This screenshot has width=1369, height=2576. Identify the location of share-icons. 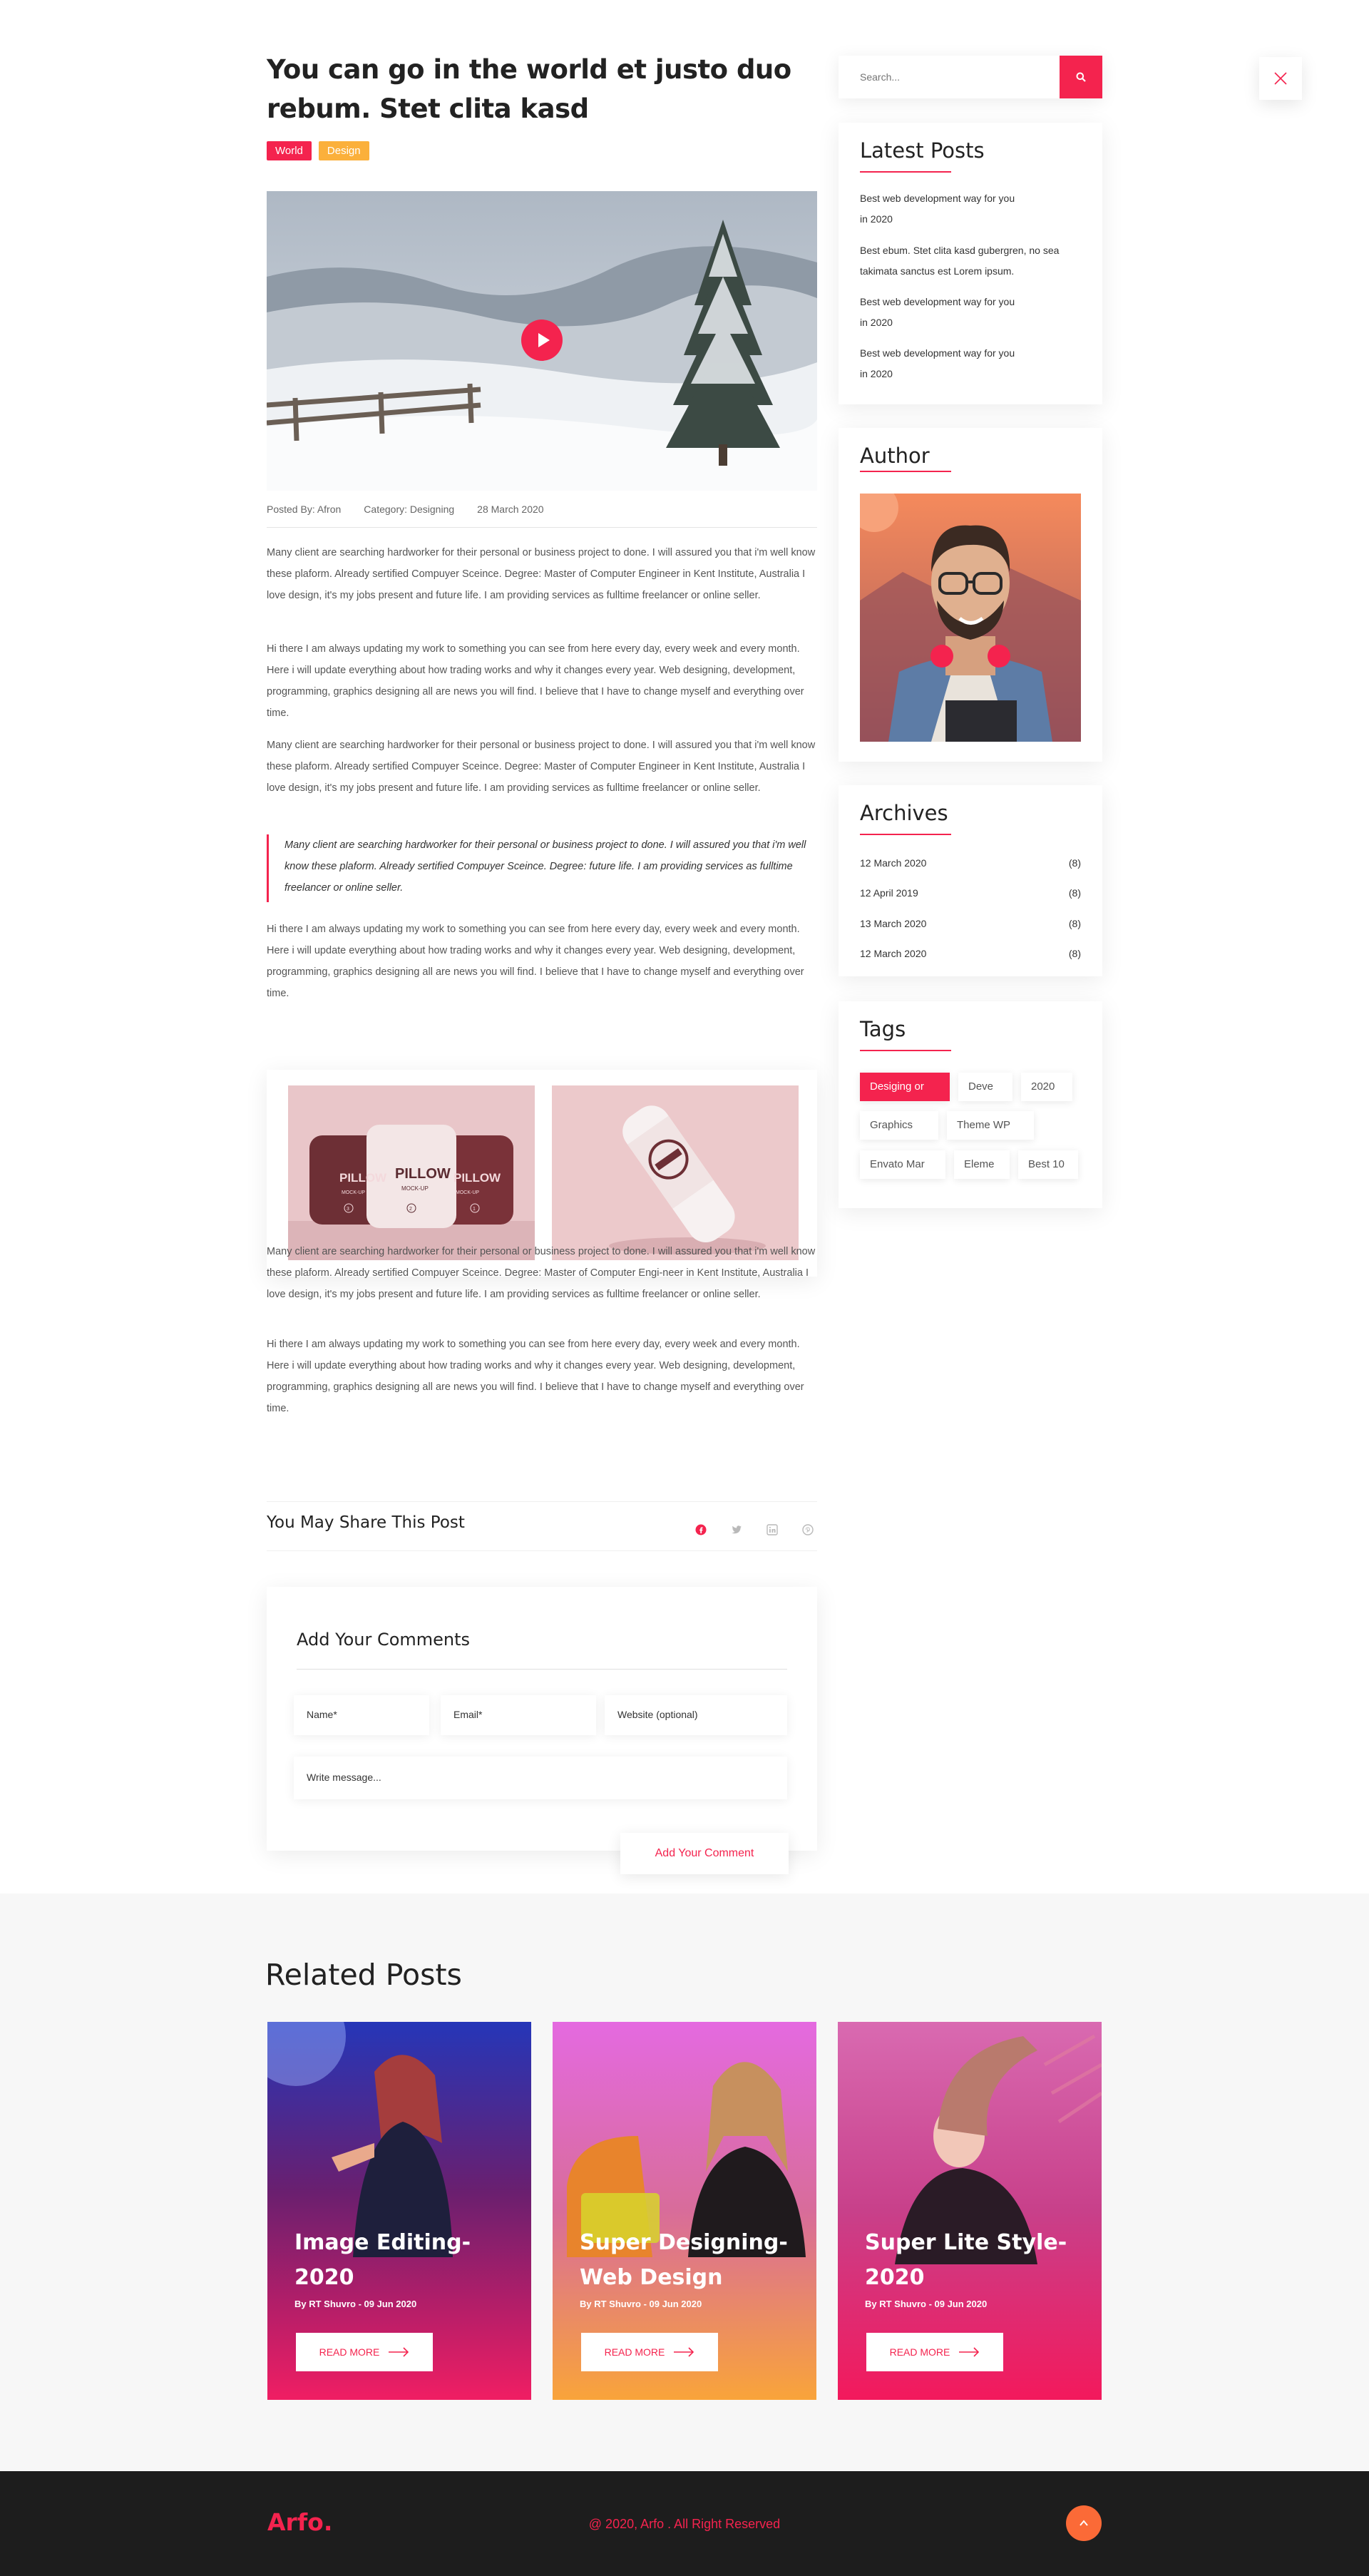
(754, 1529).